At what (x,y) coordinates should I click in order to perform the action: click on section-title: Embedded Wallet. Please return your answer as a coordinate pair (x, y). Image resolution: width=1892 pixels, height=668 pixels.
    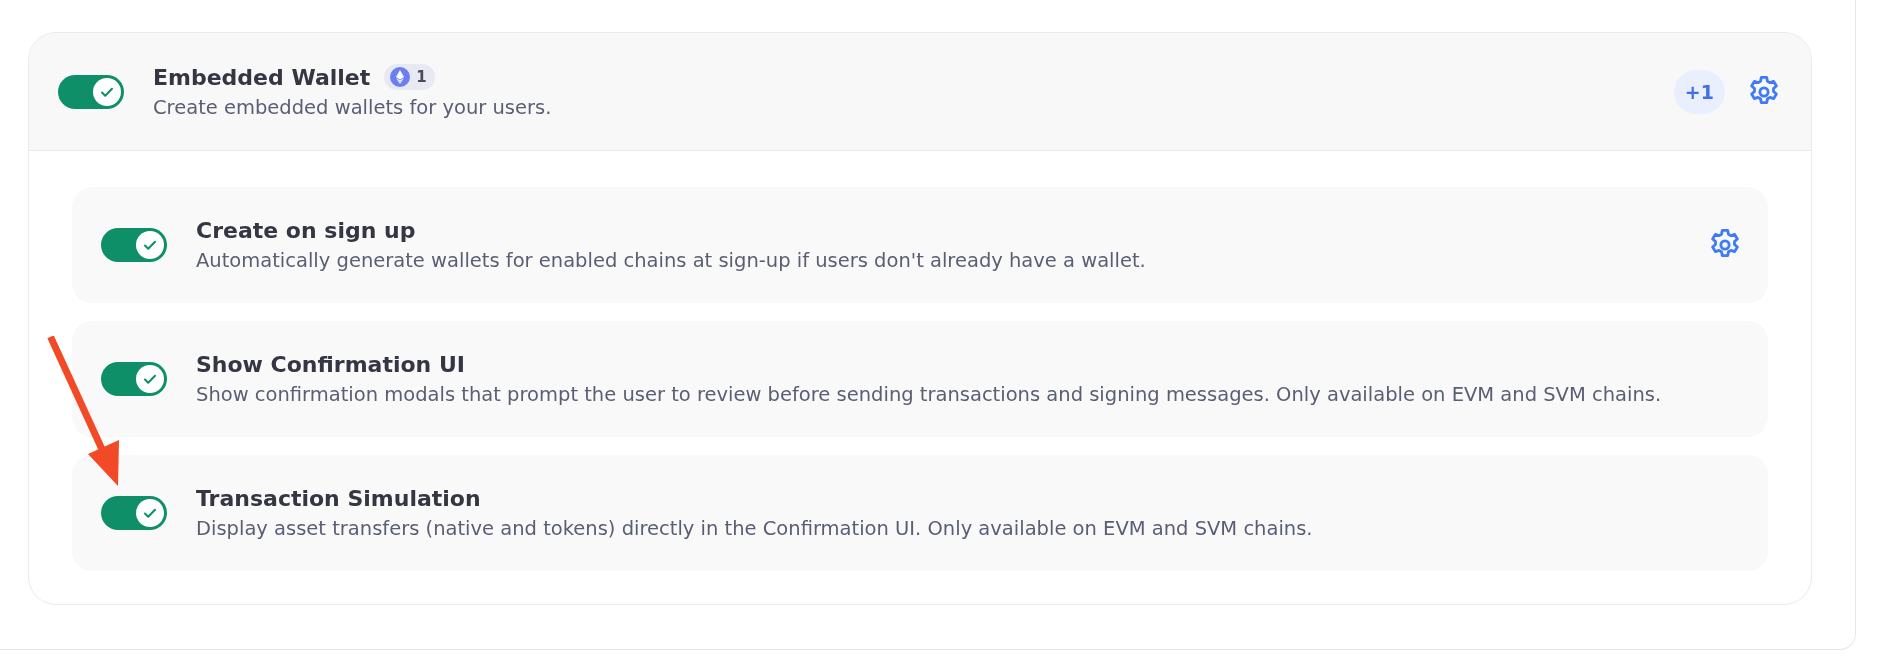
    Looking at the image, I should click on (262, 77).